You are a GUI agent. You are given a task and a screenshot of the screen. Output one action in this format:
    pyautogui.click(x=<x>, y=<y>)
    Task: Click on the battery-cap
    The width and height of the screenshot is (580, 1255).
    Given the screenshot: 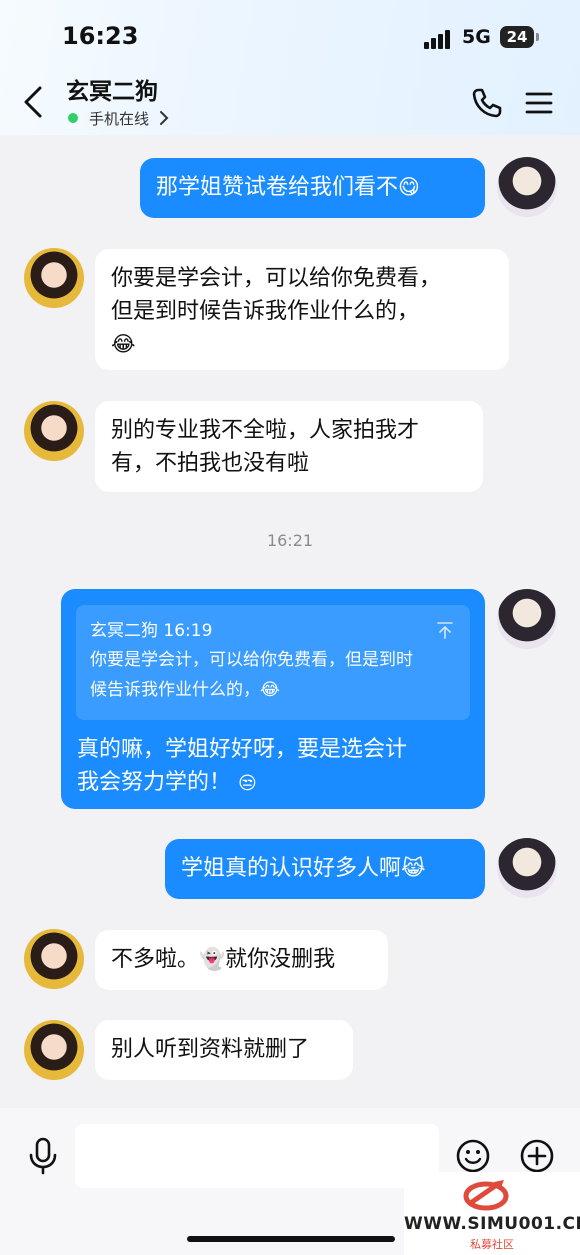 What is the action you would take?
    pyautogui.click(x=537, y=37)
    